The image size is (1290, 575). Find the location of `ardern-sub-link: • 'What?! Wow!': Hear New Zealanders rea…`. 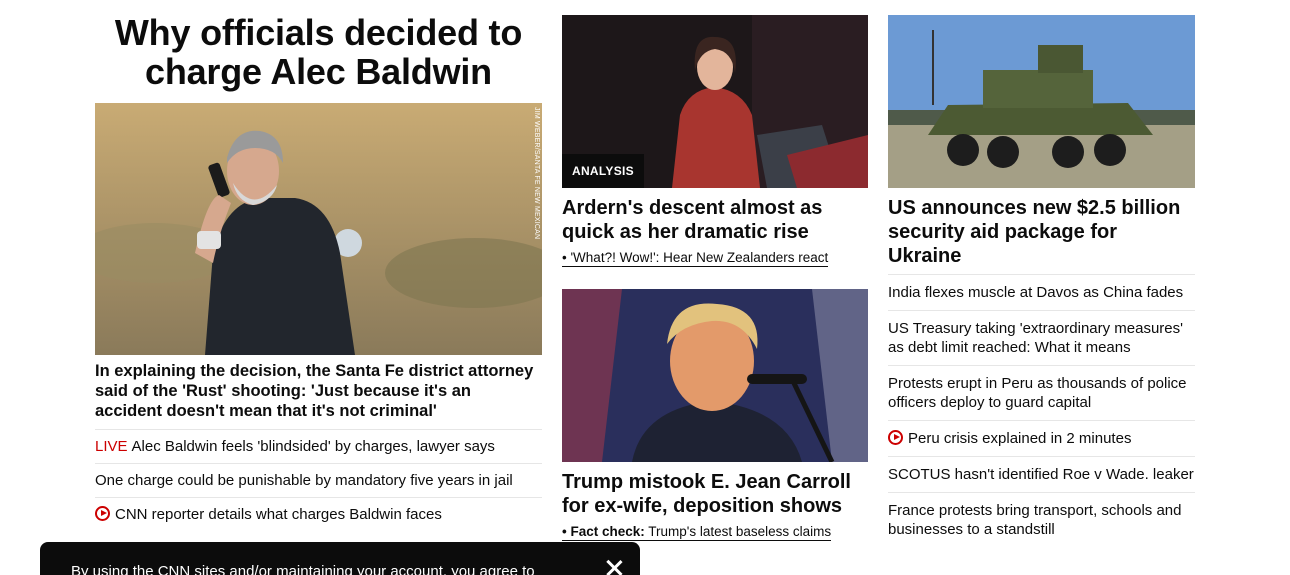

ardern-sub-link: • 'What?! Wow!': Hear New Zealanders rea… is located at coordinates (695, 258).